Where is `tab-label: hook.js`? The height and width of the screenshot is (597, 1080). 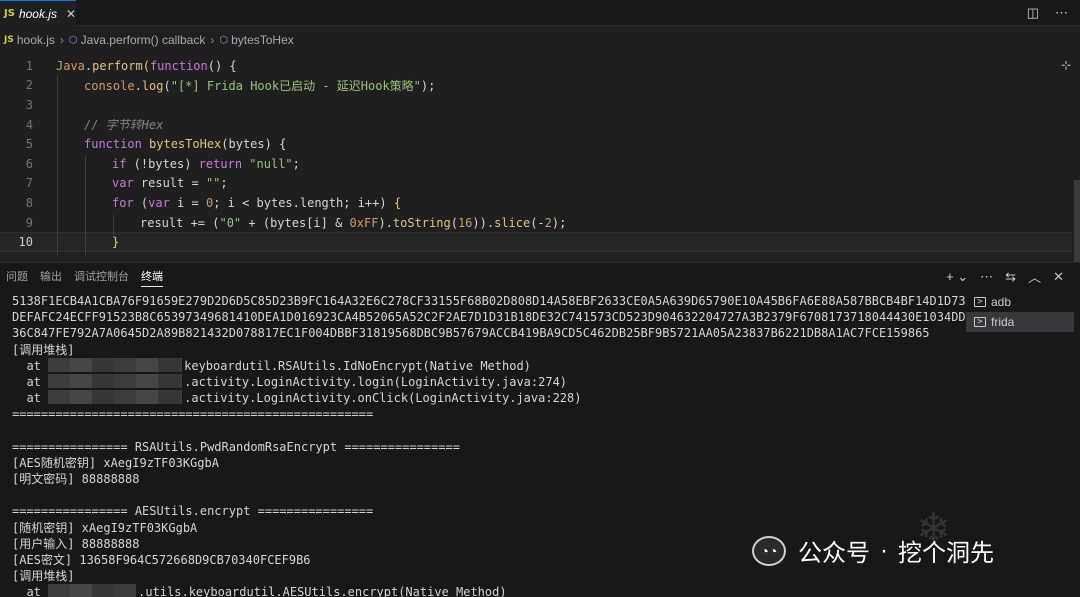
tab-label: hook.js is located at coordinates (37, 13).